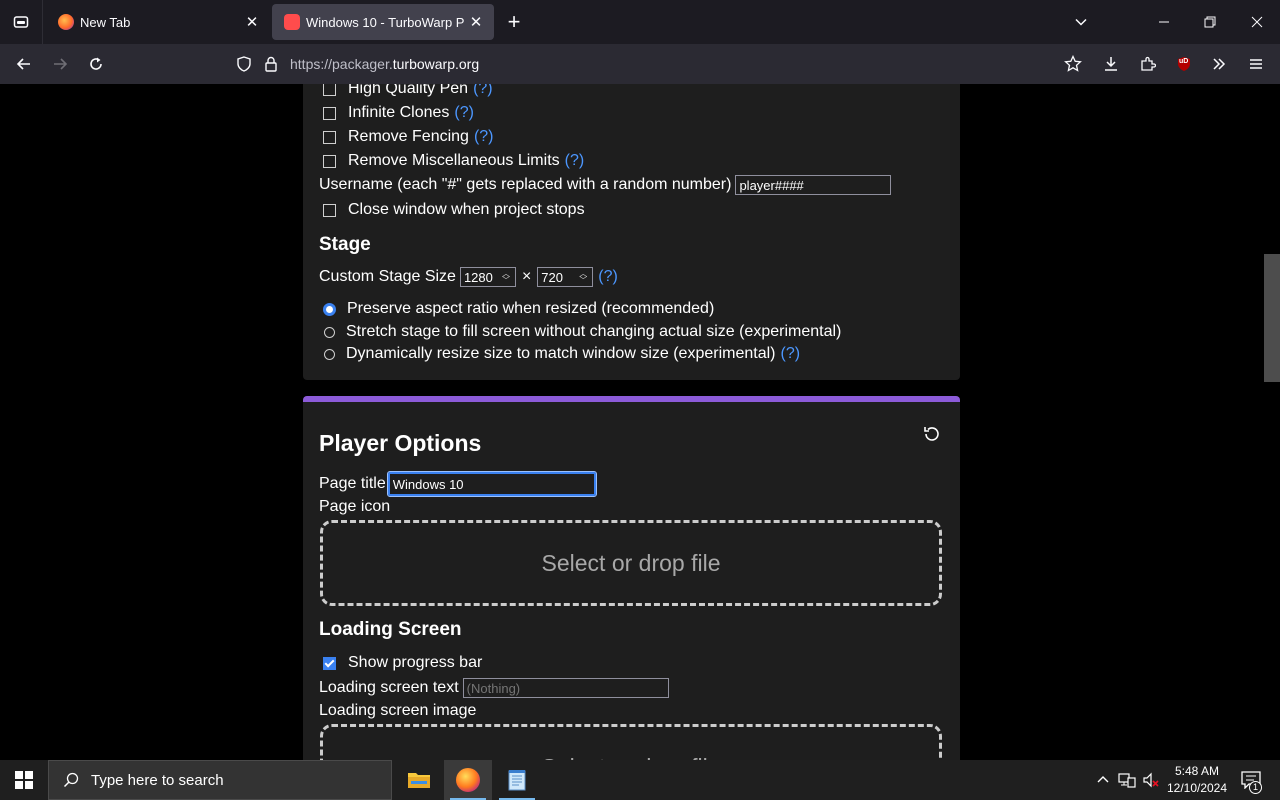 Image resolution: width=1280 pixels, height=800 pixels. What do you see at coordinates (406, 91) in the screenshot?
I see `high-quality-pen-option: High Quality Pen (?)` at bounding box center [406, 91].